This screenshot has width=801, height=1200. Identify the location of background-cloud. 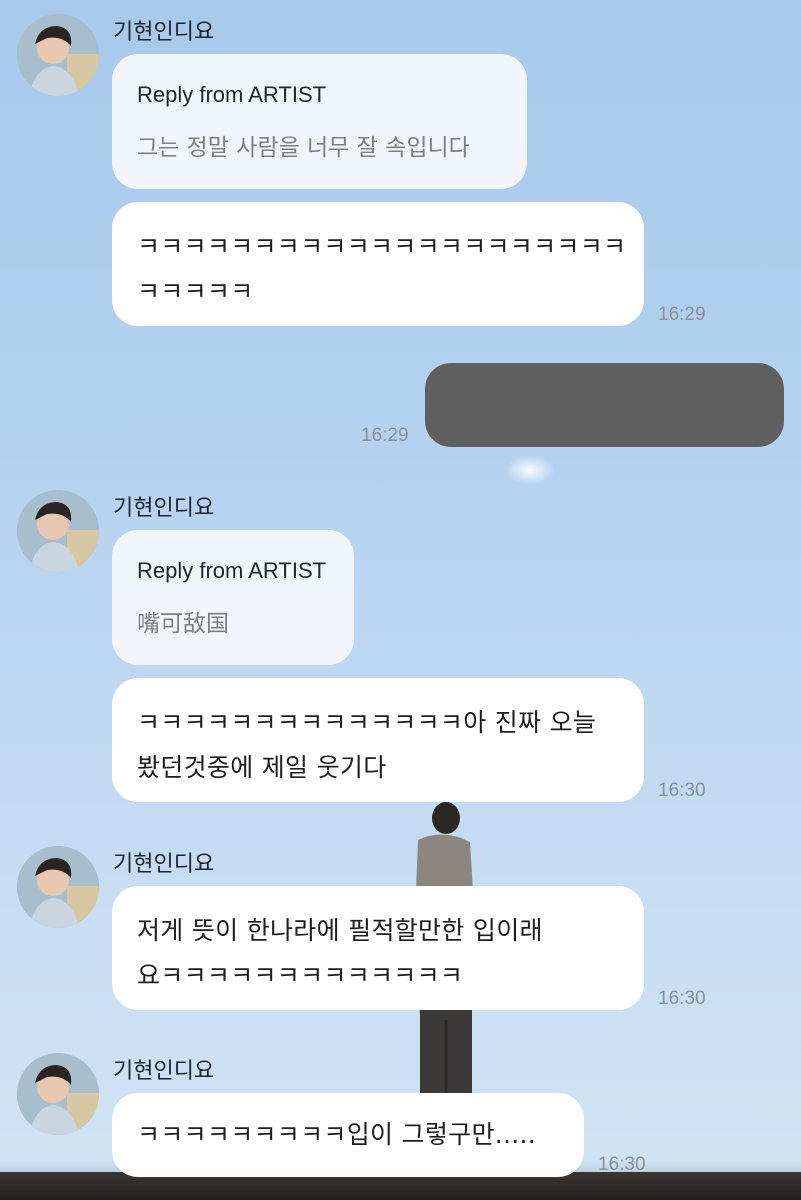
(530, 470).